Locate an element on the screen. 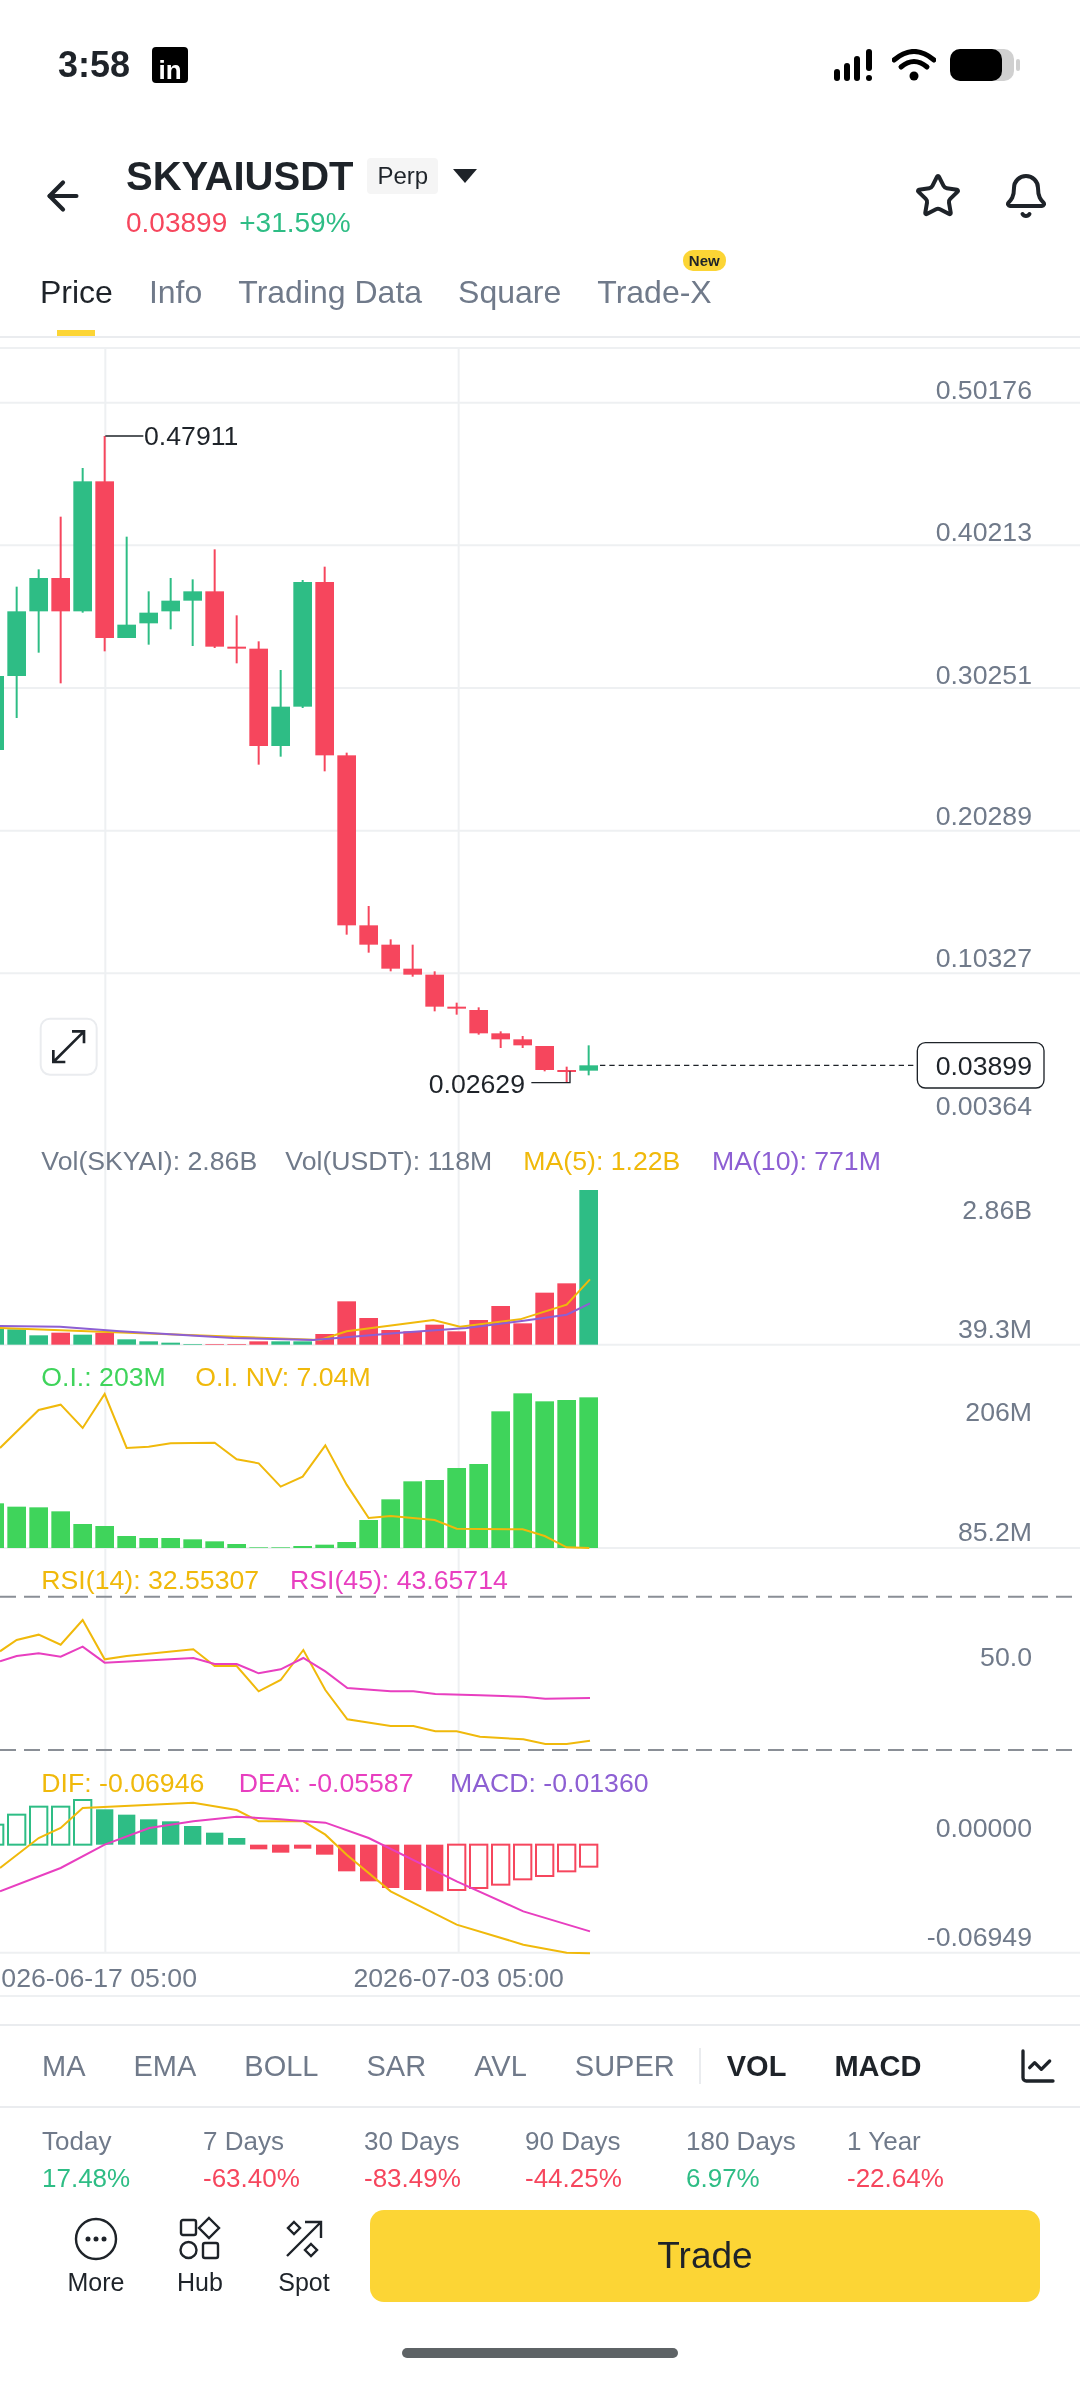  more-icon is located at coordinates (96, 2238).